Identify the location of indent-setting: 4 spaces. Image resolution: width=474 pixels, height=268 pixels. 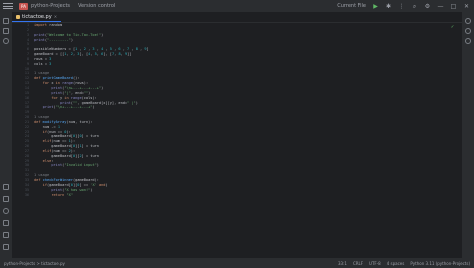
(396, 263).